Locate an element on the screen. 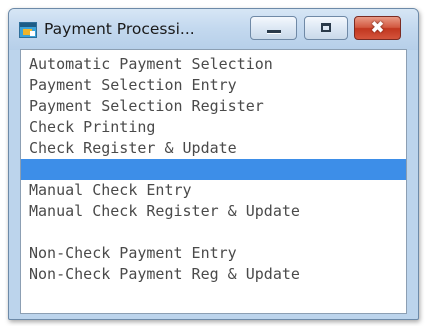  menu-item-non-check-payment-entry: Non-Check Payment Entry is located at coordinates (213, 253).